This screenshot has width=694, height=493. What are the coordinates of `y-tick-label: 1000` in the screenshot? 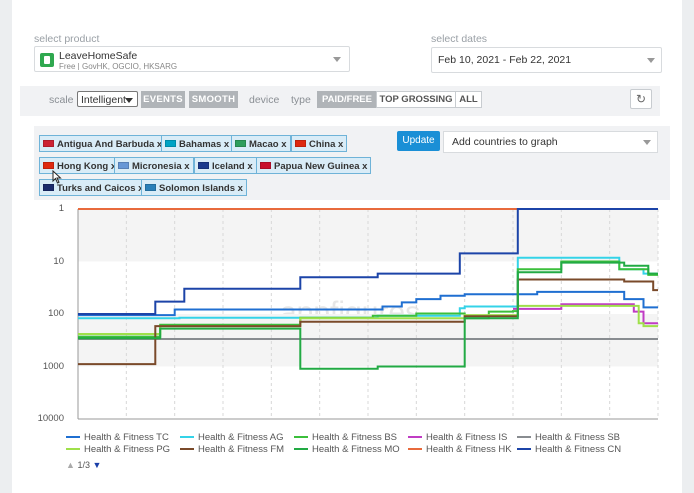 It's located at (53, 366).